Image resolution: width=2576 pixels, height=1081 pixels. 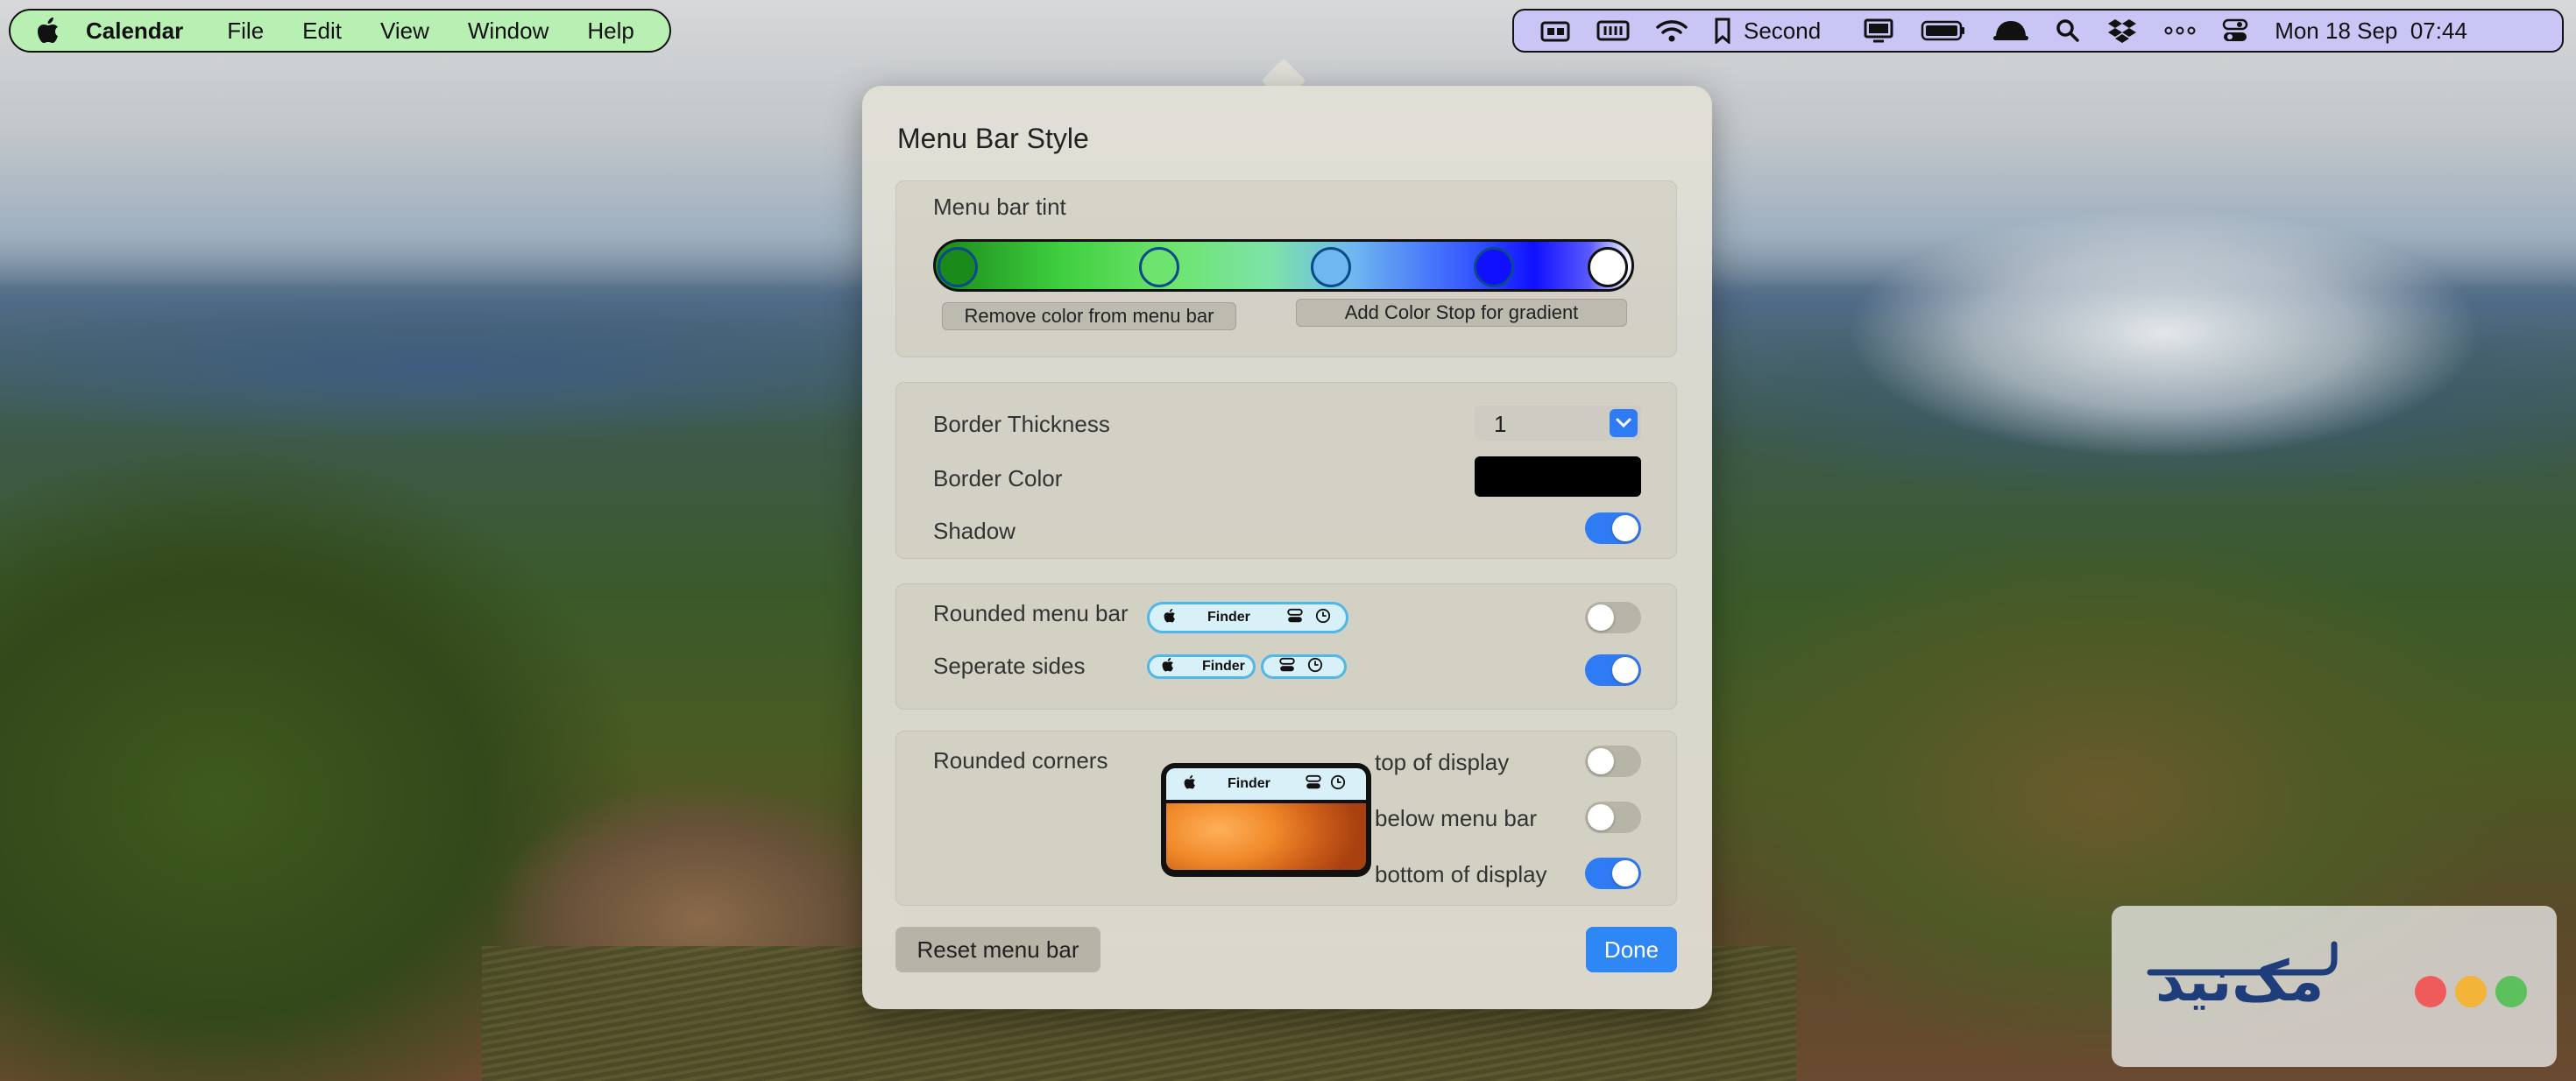 What do you see at coordinates (134, 31) in the screenshot?
I see `menu-app-name: Calendar` at bounding box center [134, 31].